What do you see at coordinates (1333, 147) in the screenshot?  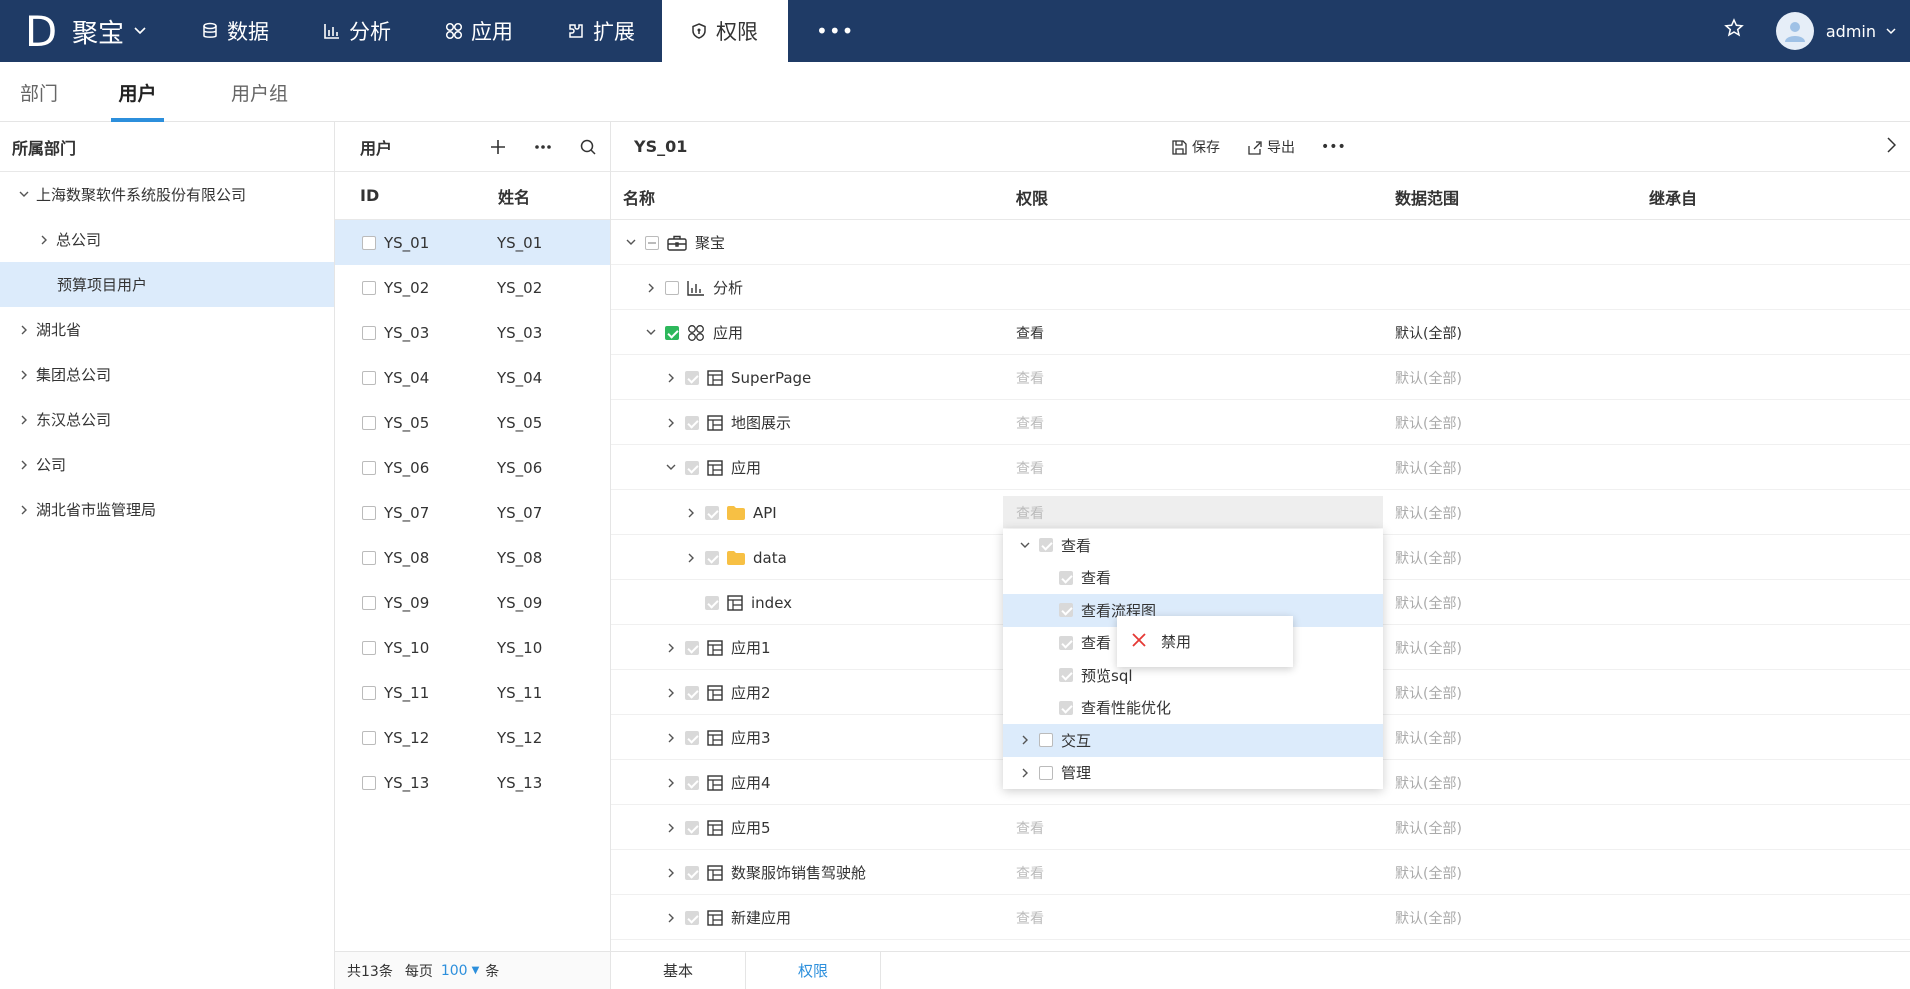 I see `more-button: •••` at bounding box center [1333, 147].